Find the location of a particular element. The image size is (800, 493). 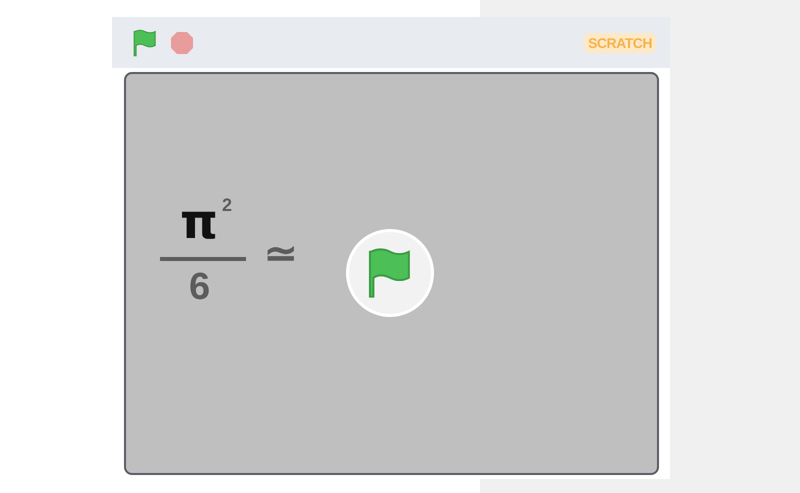

formula-numerator: π is located at coordinates (199, 222).